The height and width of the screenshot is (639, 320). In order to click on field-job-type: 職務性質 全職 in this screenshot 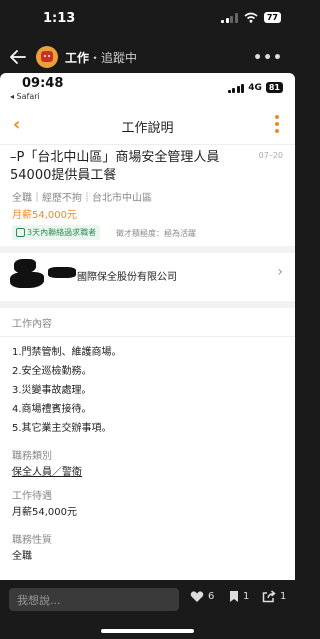, I will do `click(32, 546)`.